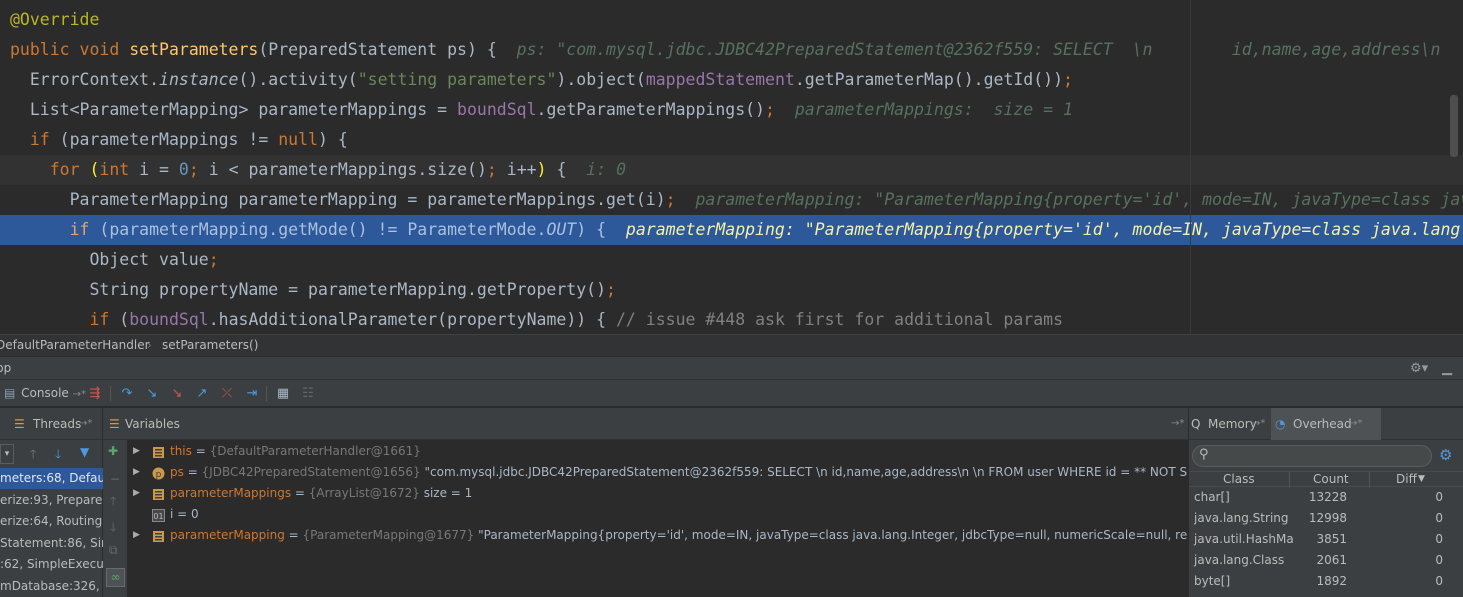 The width and height of the screenshot is (1463, 597). I want to click on step-over-icon: ↷, so click(127, 393).